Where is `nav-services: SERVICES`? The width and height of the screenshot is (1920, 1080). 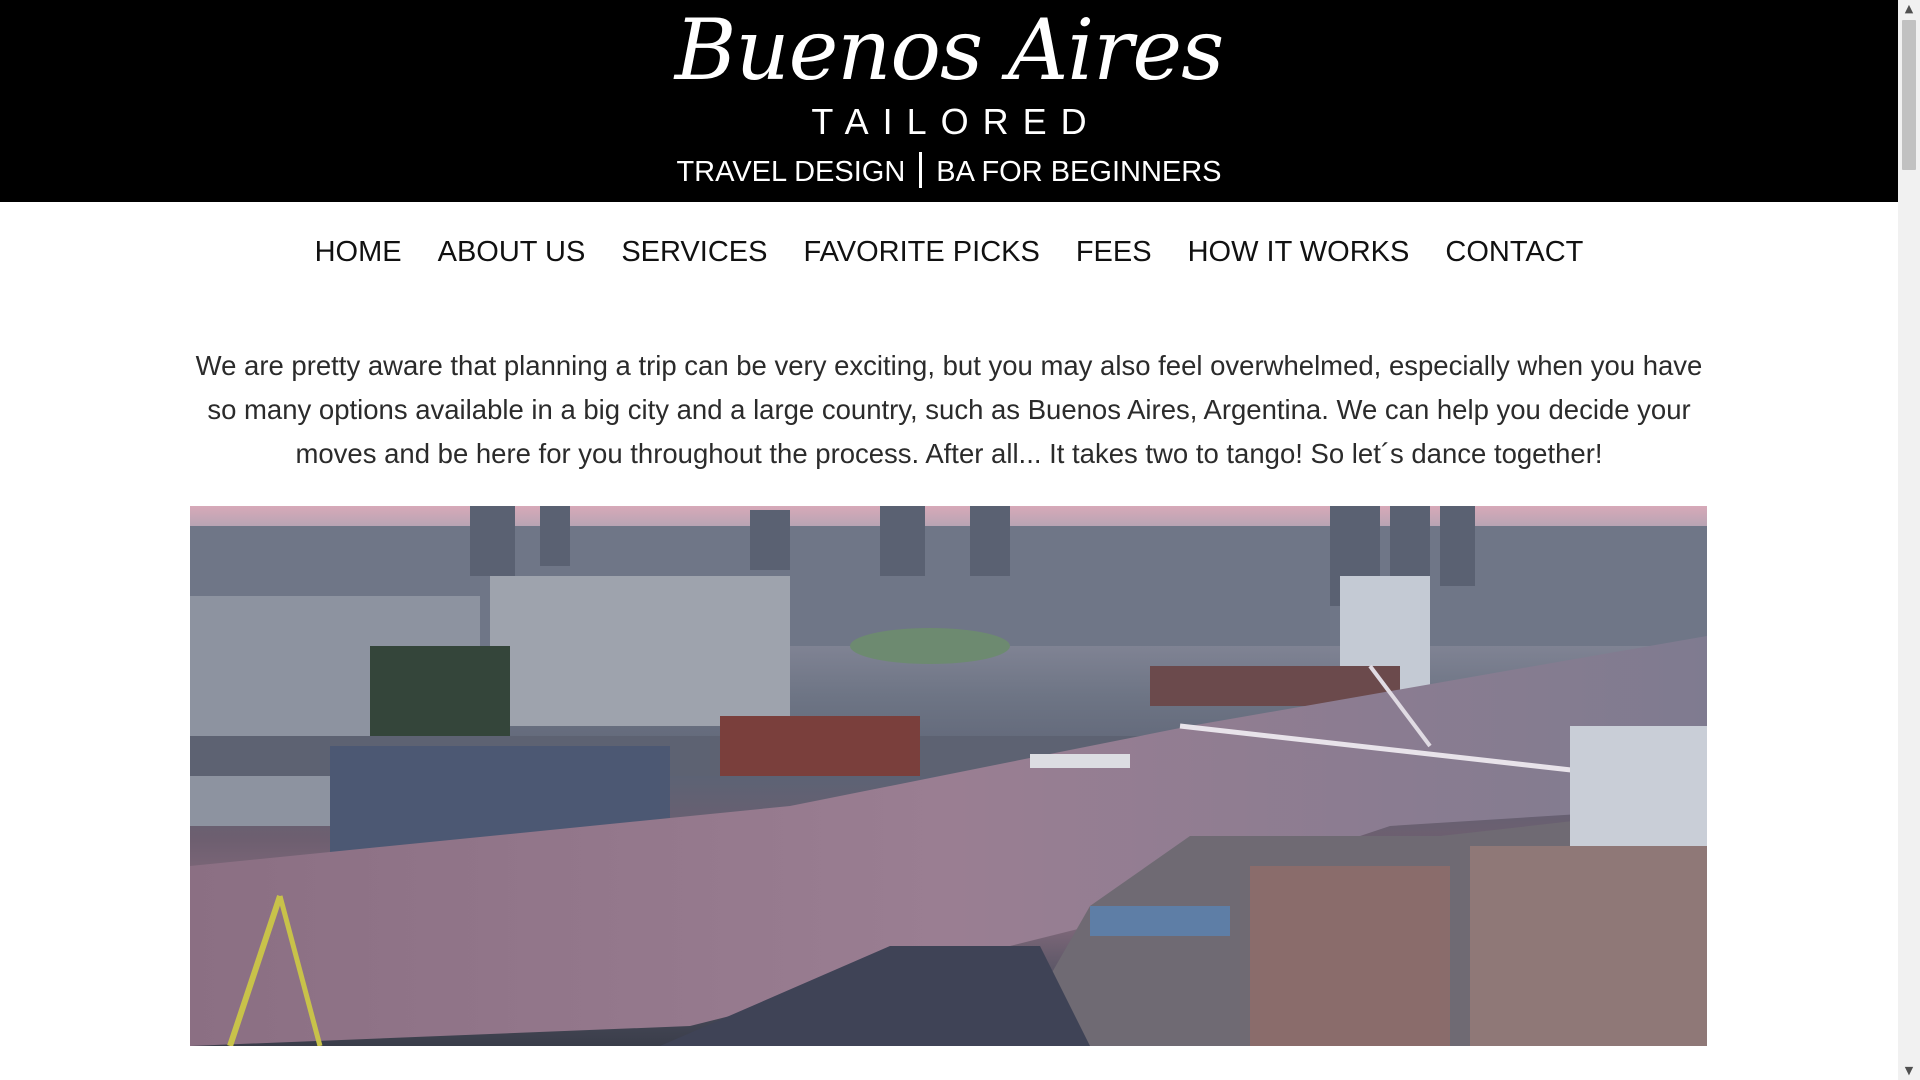
nav-services: SERVICES is located at coordinates (694, 252).